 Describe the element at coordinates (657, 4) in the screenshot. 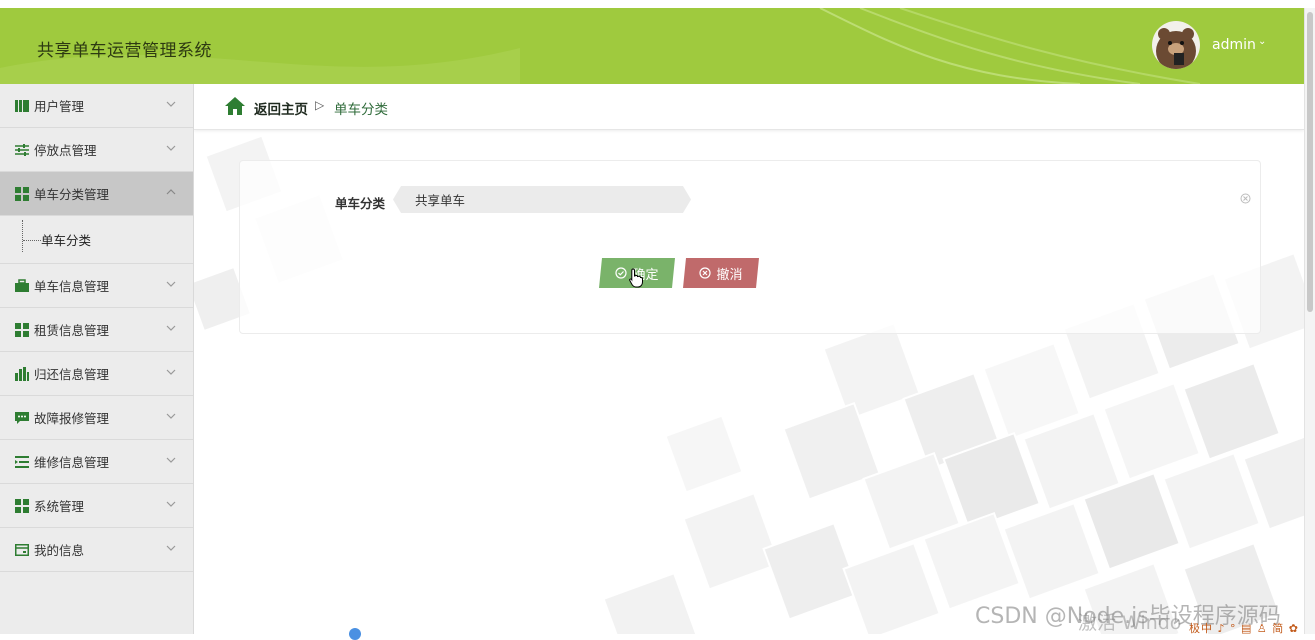

I see `top-strip` at that location.